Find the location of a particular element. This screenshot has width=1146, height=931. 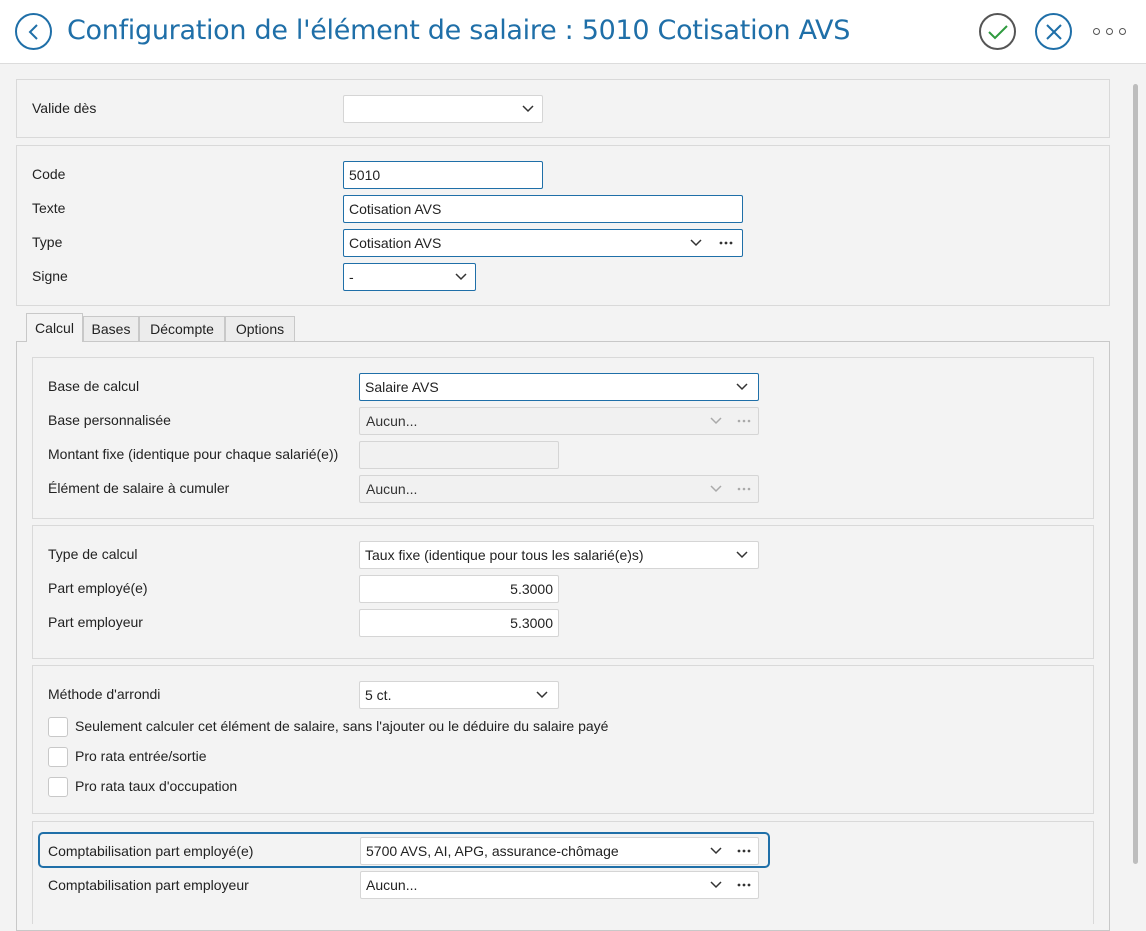

prorata-rate-checkbox is located at coordinates (58, 787).